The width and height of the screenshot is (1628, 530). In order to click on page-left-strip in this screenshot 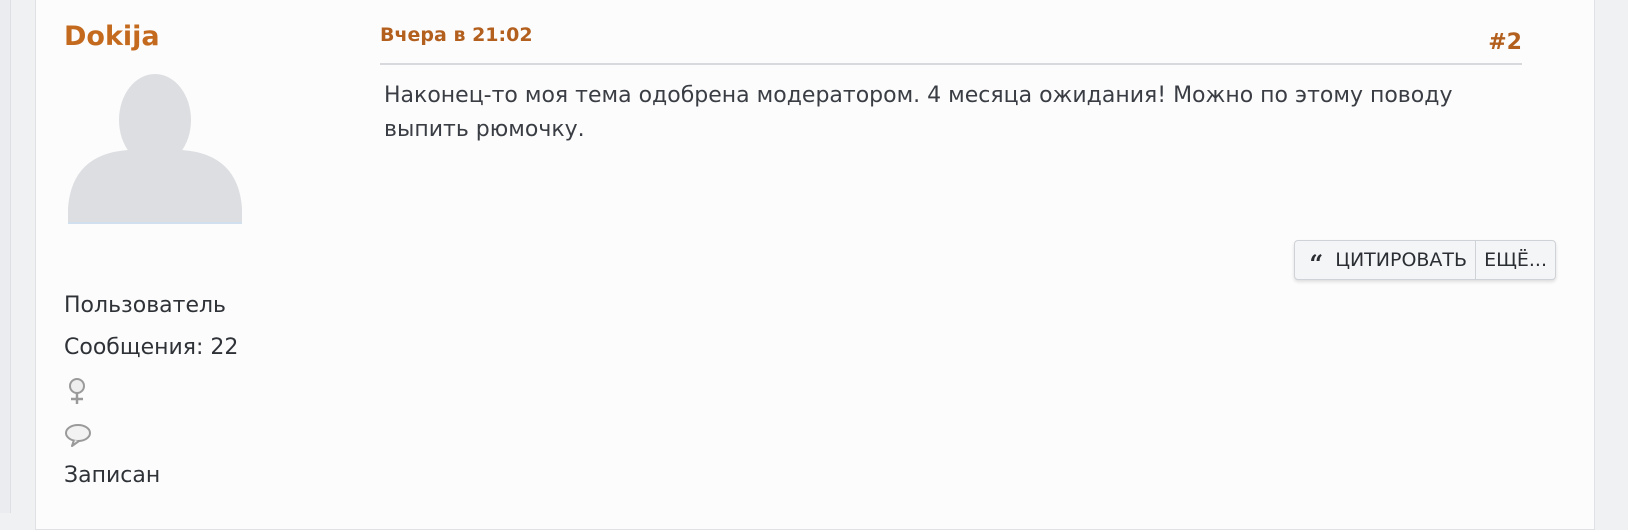, I will do `click(5, 256)`.